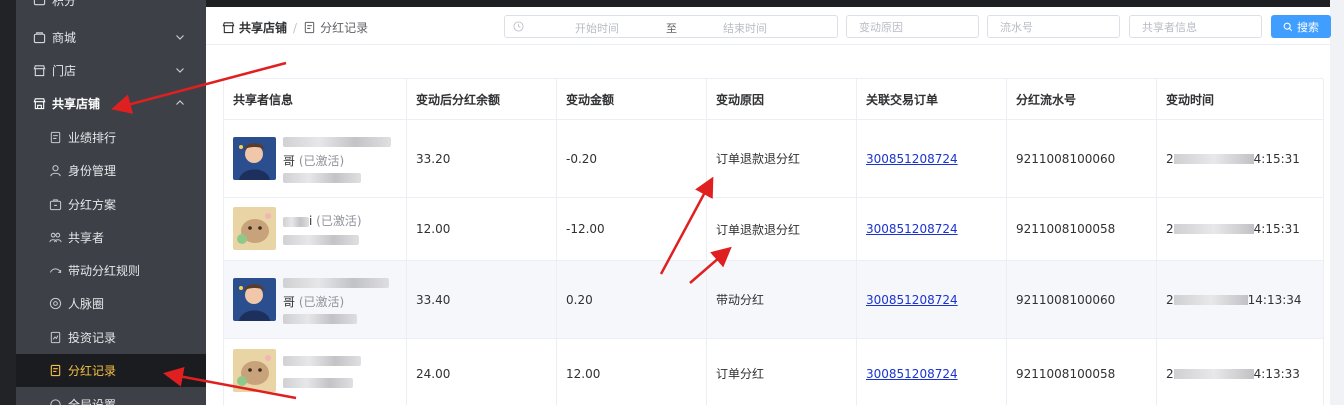 This screenshot has height=405, width=1344. Describe the element at coordinates (92, 371) in the screenshot. I see `sidebar-item-label: 分红记录` at that location.